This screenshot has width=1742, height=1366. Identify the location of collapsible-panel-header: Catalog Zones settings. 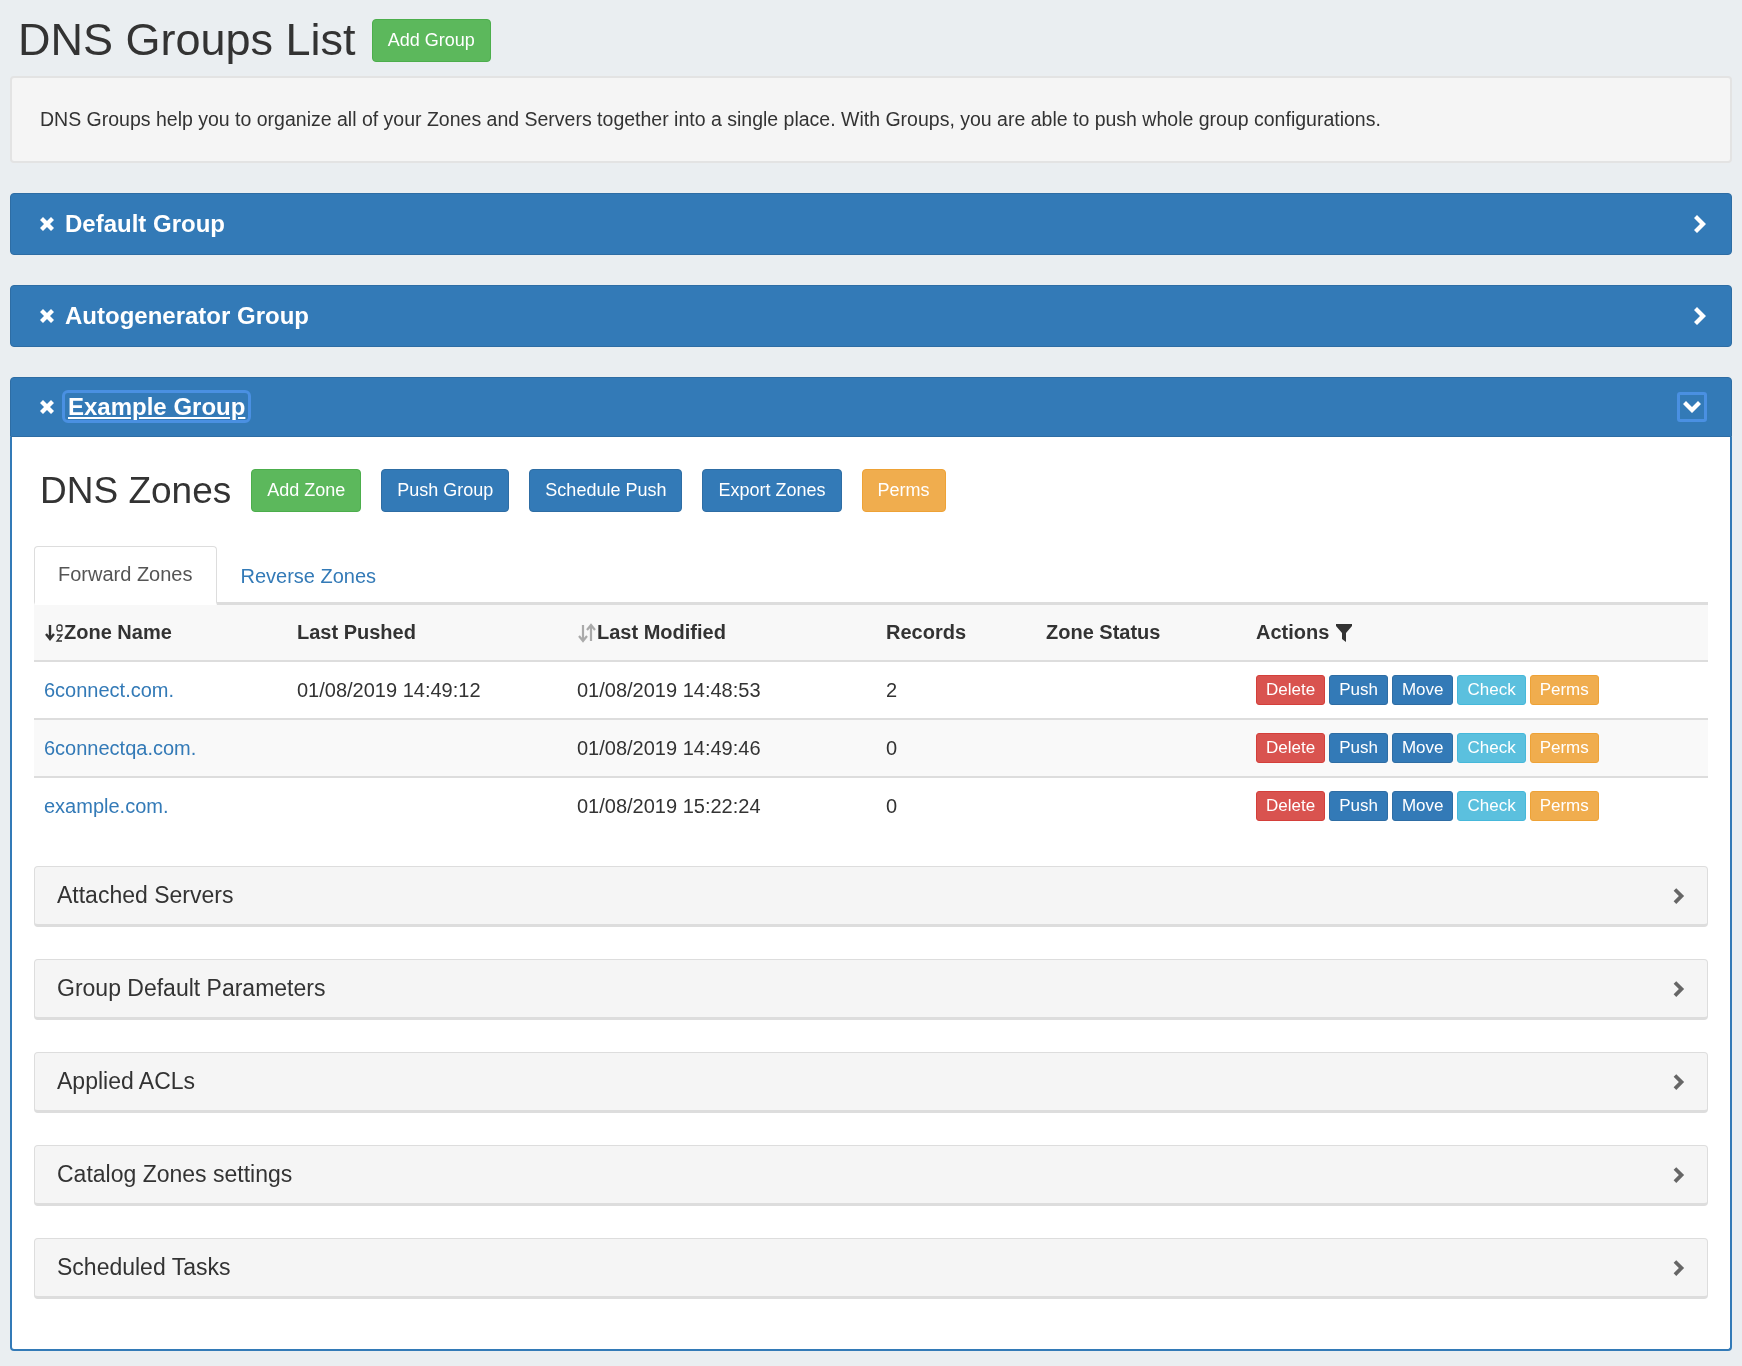
(871, 1175).